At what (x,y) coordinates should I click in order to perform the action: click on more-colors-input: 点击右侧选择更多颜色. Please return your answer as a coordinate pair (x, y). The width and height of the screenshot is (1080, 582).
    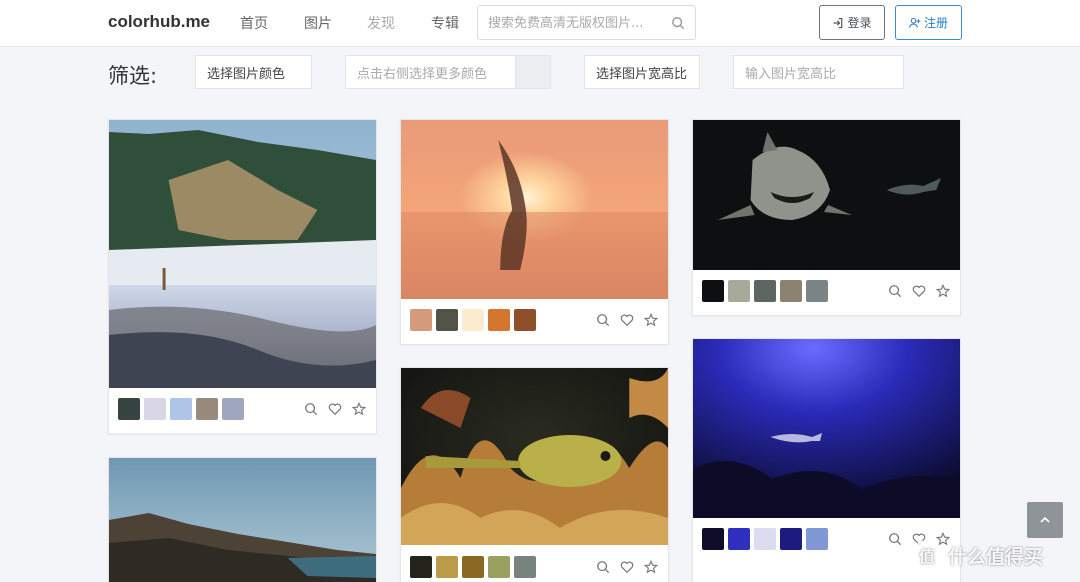
    Looking at the image, I should click on (430, 72).